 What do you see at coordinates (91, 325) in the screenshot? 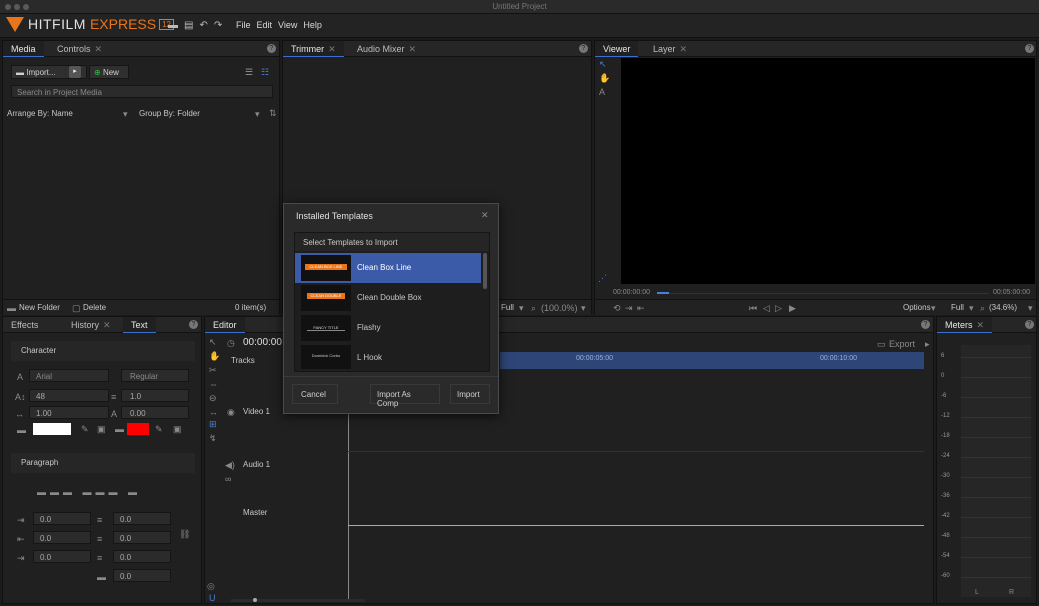
I see `tab-history: History ✕` at bounding box center [91, 325].